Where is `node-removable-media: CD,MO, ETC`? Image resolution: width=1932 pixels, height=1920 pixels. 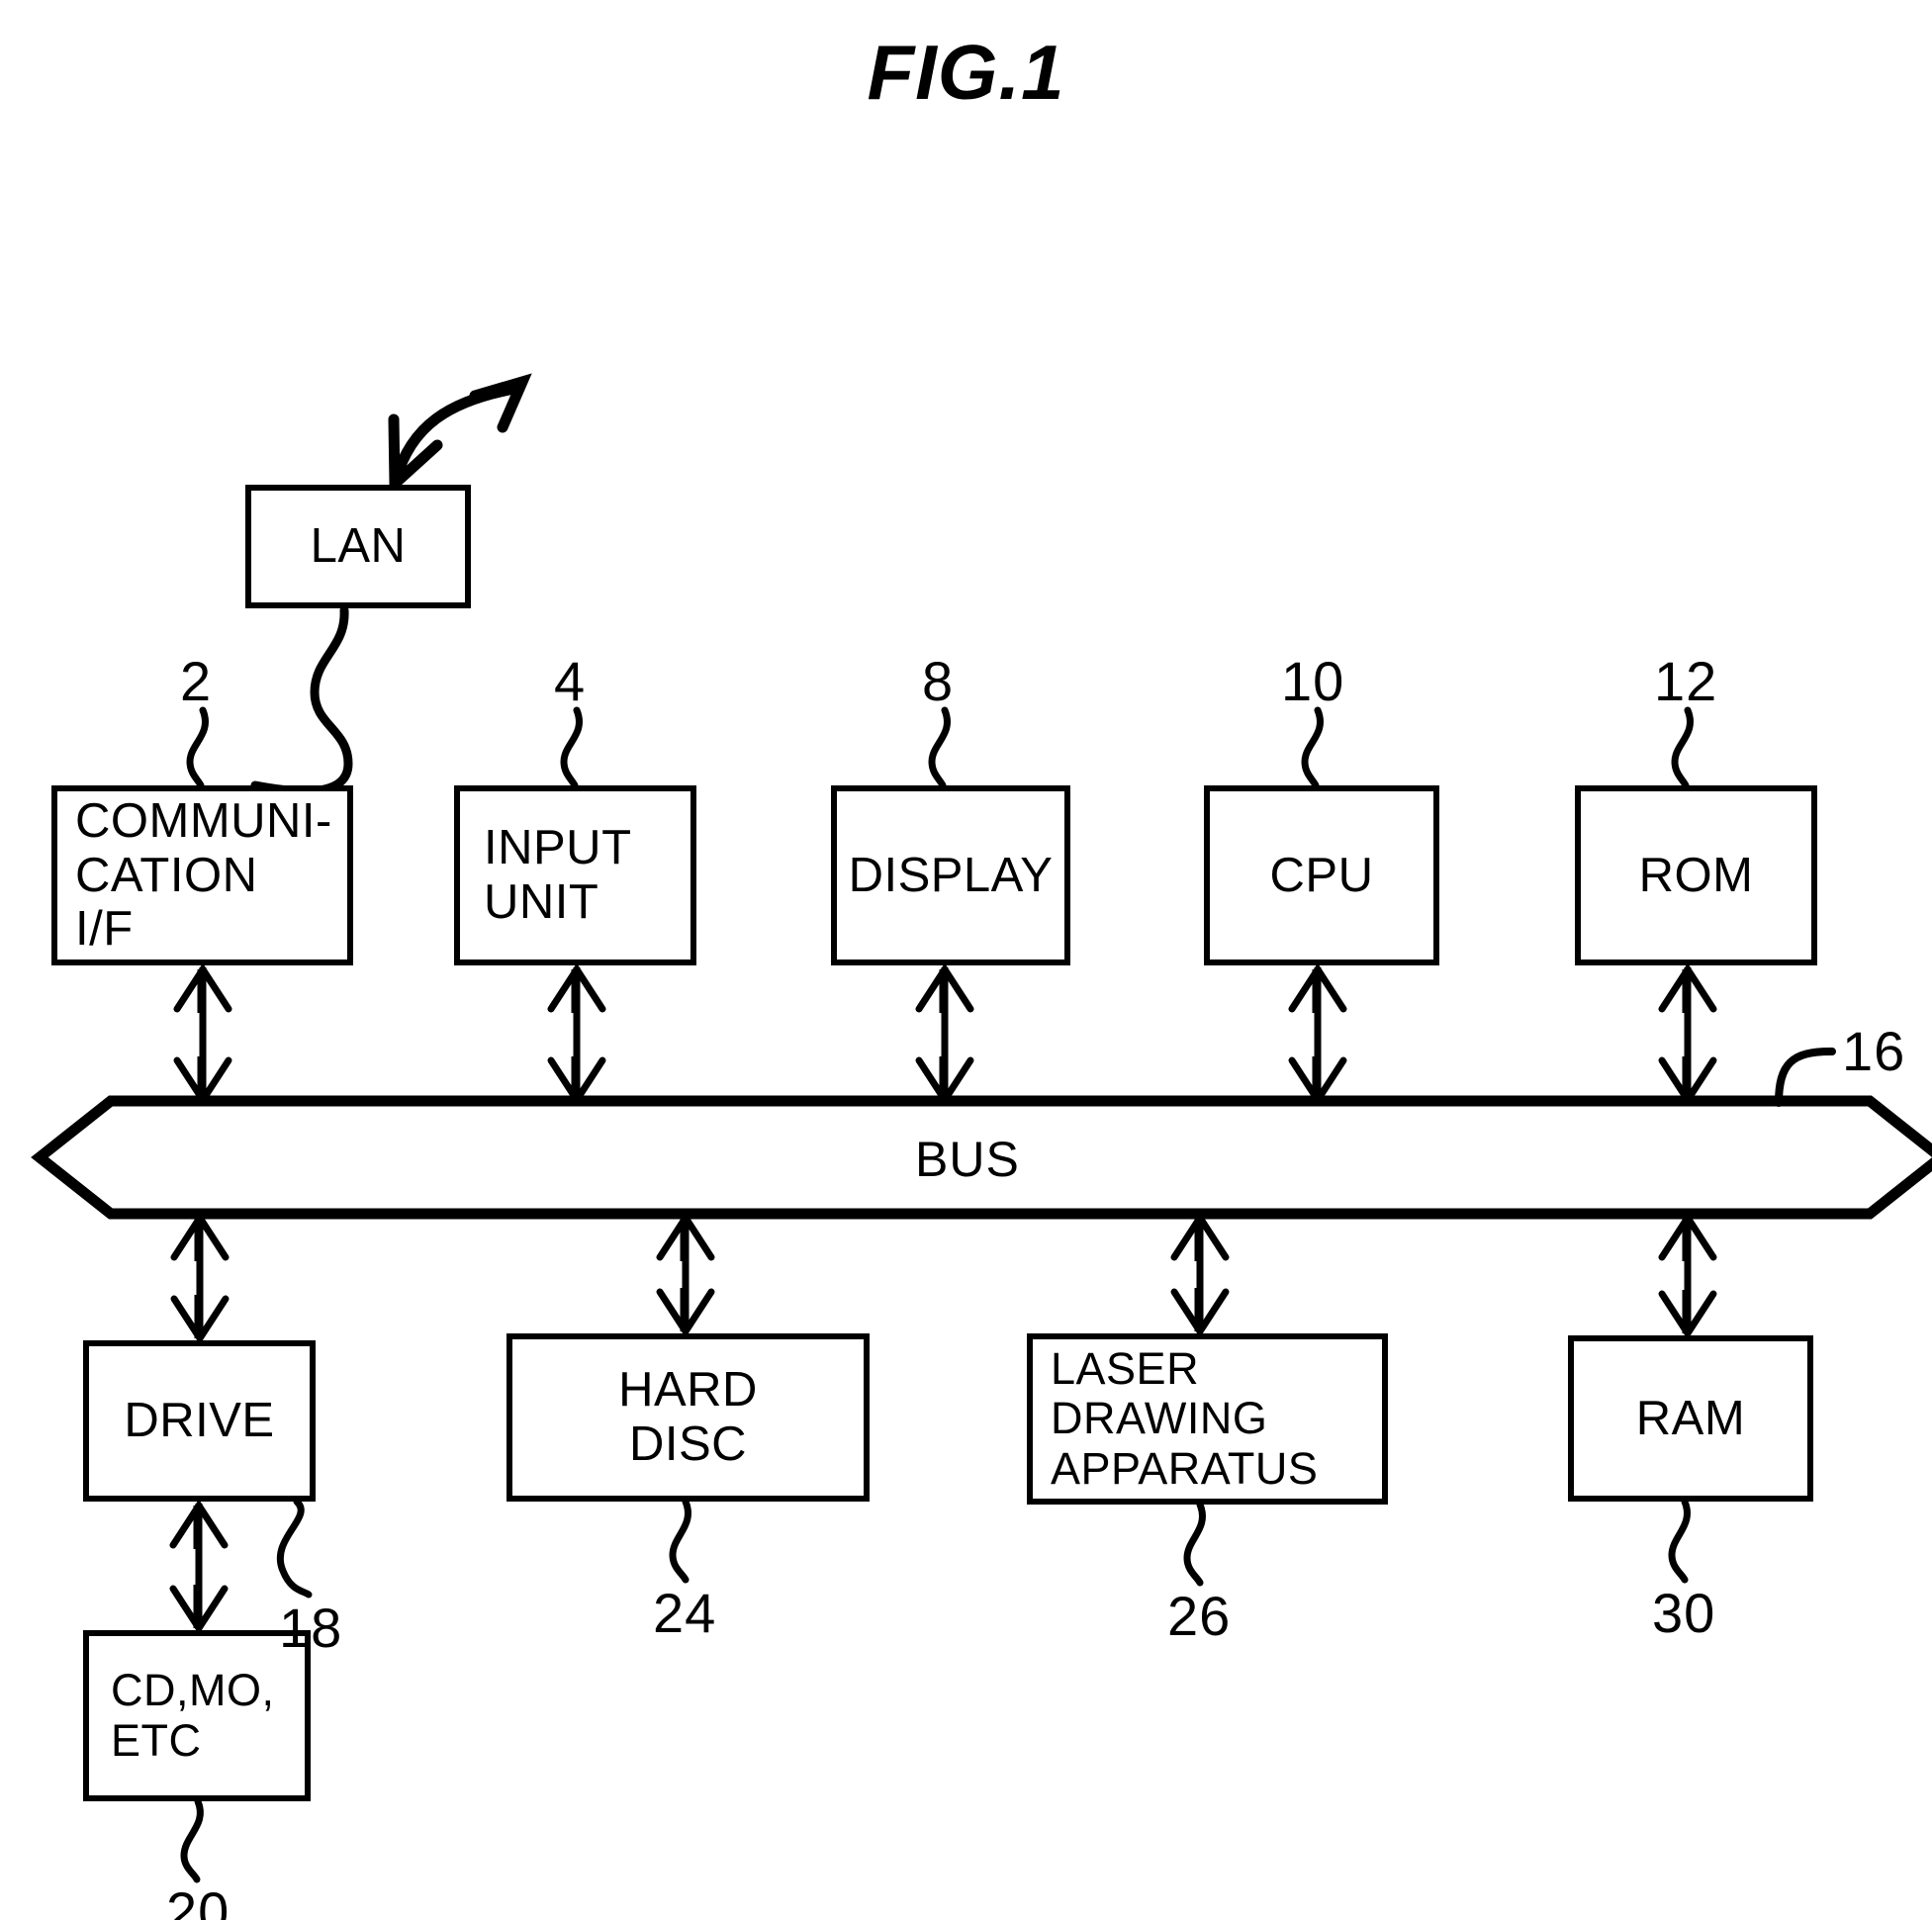
node-removable-media: CD,MO, ETC is located at coordinates (197, 1715).